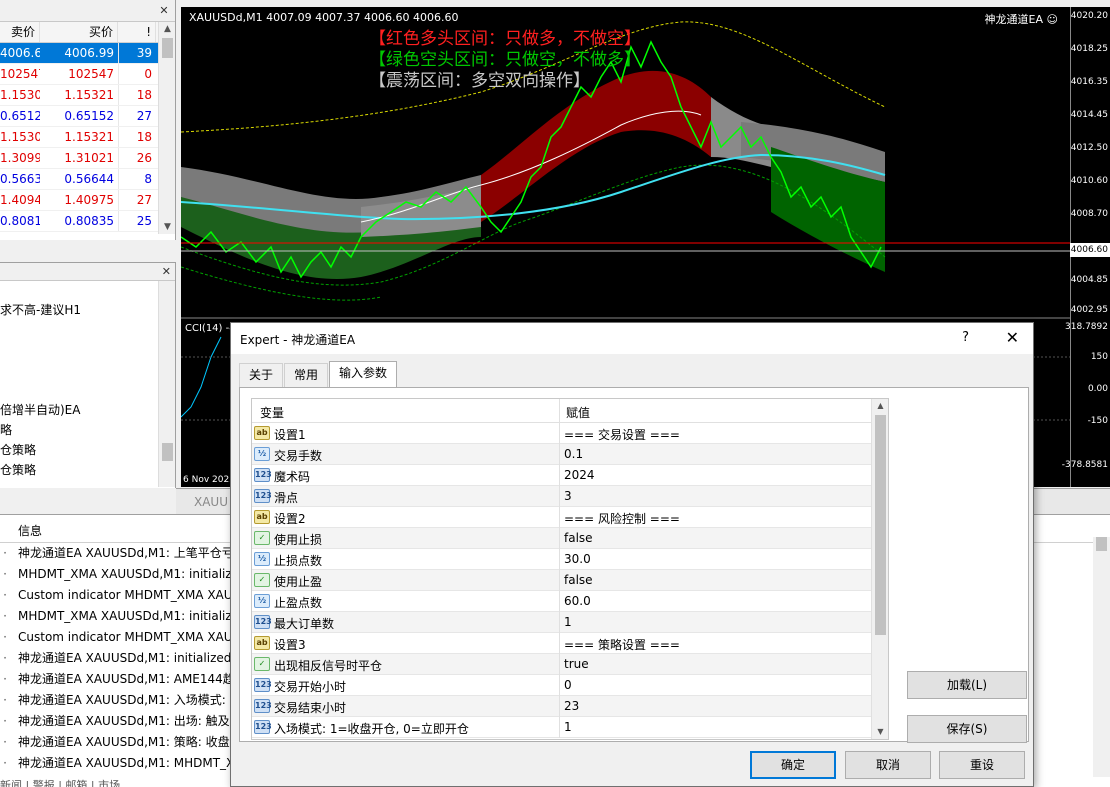  What do you see at coordinates (967, 685) in the screenshot?
I see `load-button: 加载(L)` at bounding box center [967, 685].